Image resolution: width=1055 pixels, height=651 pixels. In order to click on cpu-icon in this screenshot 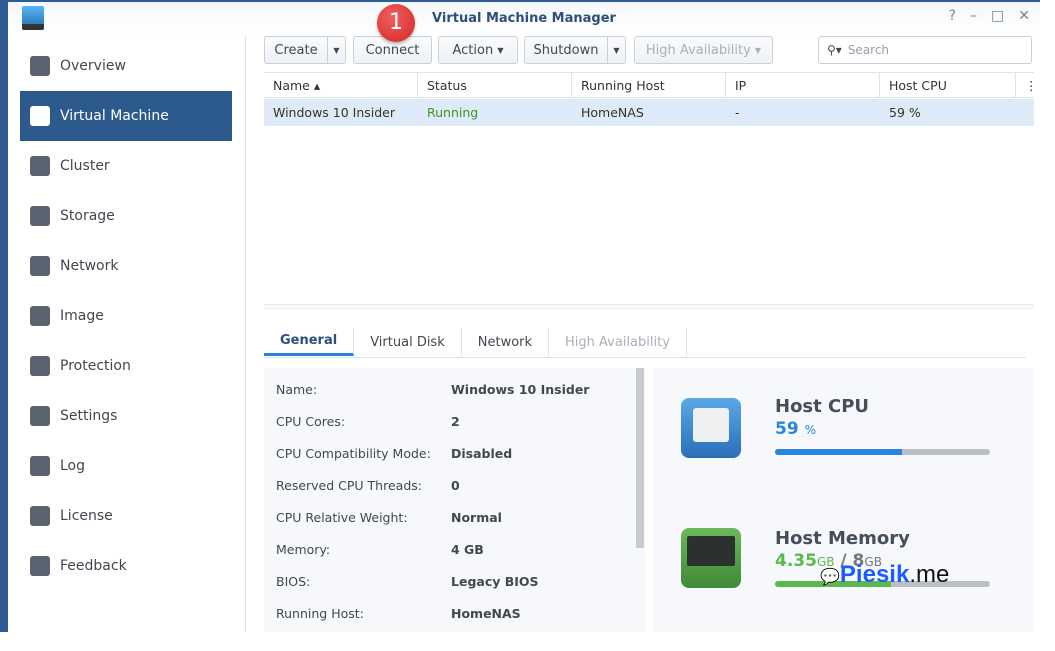, I will do `click(711, 428)`.